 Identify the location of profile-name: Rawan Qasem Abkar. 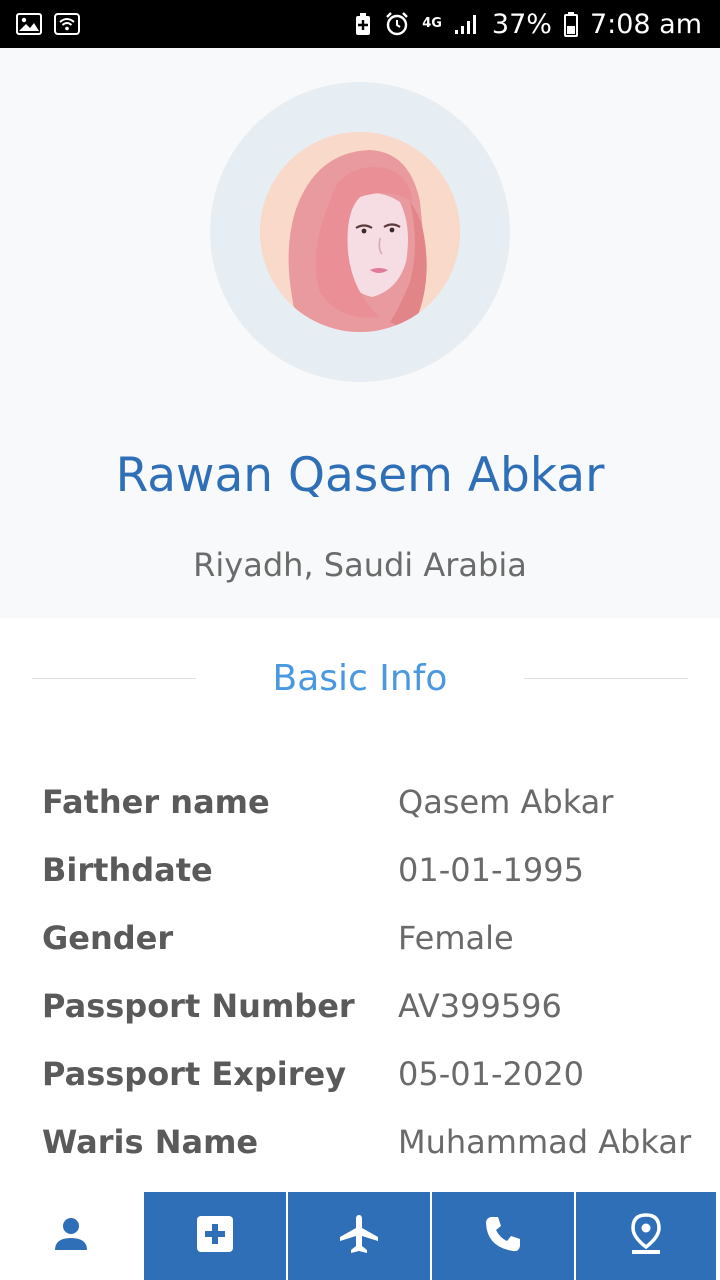
(360, 475).